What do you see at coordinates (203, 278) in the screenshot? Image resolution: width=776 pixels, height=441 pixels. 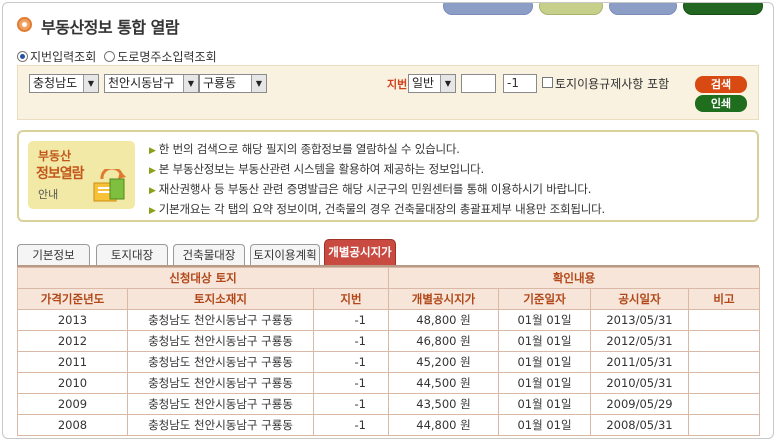 I see `group-header-target-land: 신청대상 토지` at bounding box center [203, 278].